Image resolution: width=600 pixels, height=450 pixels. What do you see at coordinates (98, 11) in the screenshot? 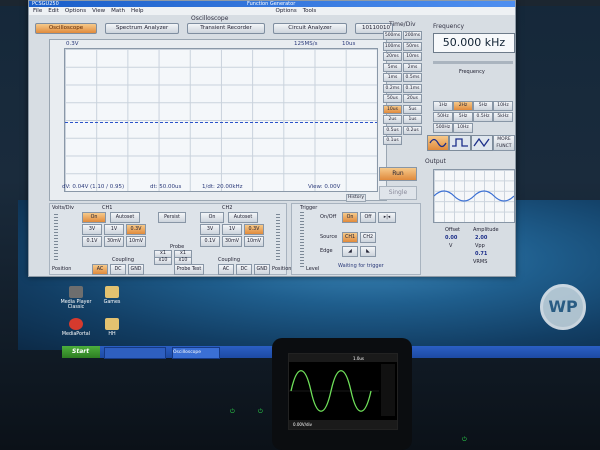
I see `menu-view: View` at bounding box center [98, 11].